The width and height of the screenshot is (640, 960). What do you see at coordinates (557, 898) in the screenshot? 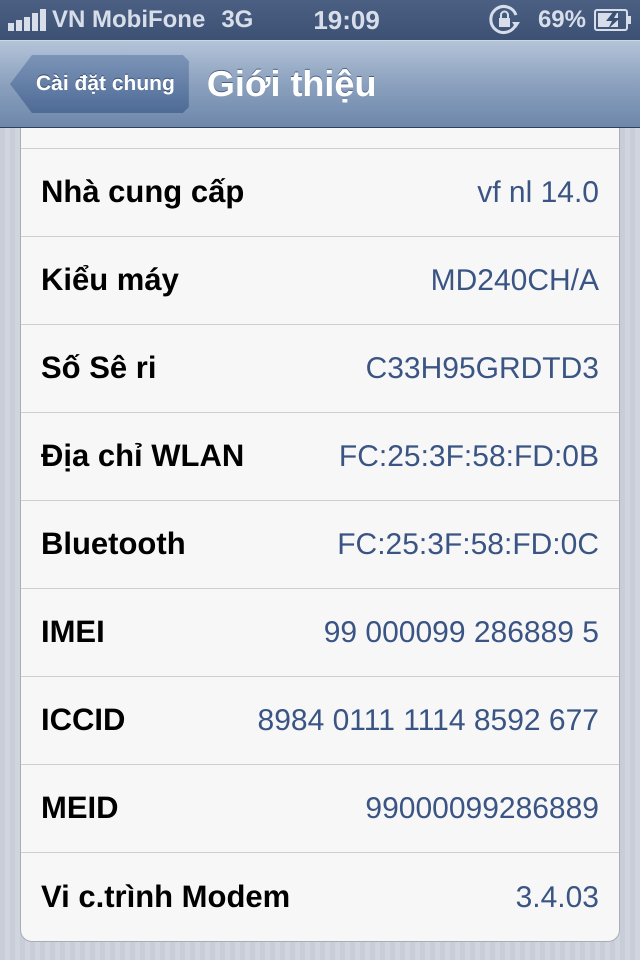
I see `row-value: 3.4.03` at bounding box center [557, 898].